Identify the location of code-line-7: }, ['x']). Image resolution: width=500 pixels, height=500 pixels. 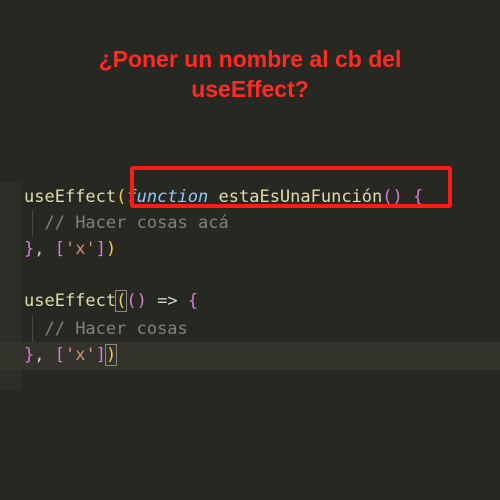
(71, 355).